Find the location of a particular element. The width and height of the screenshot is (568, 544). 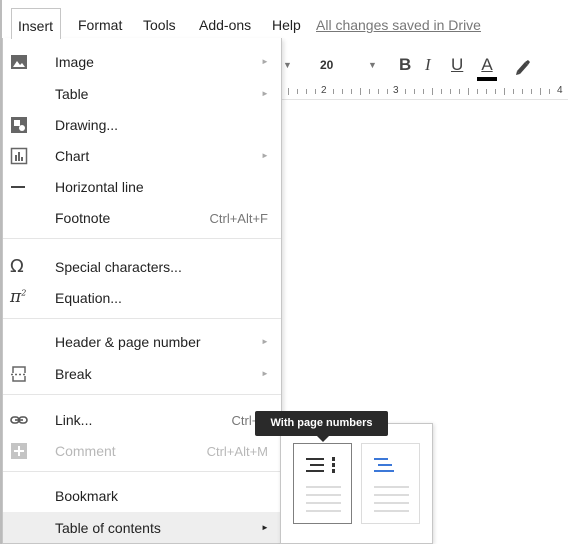

toc-blue-links-icon is located at coordinates (384, 465).